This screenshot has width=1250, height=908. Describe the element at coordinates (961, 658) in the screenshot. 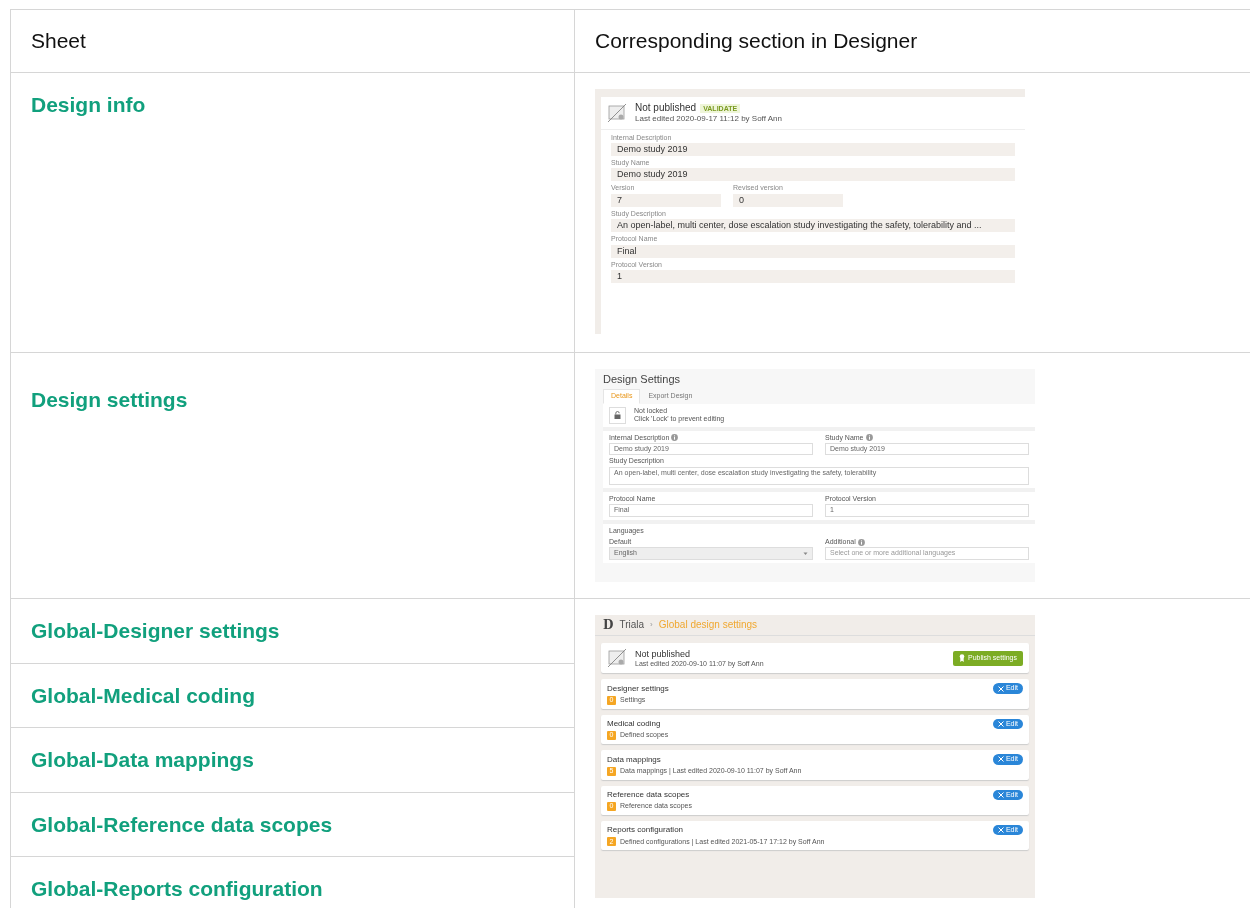

I see `ribbon-icon` at that location.